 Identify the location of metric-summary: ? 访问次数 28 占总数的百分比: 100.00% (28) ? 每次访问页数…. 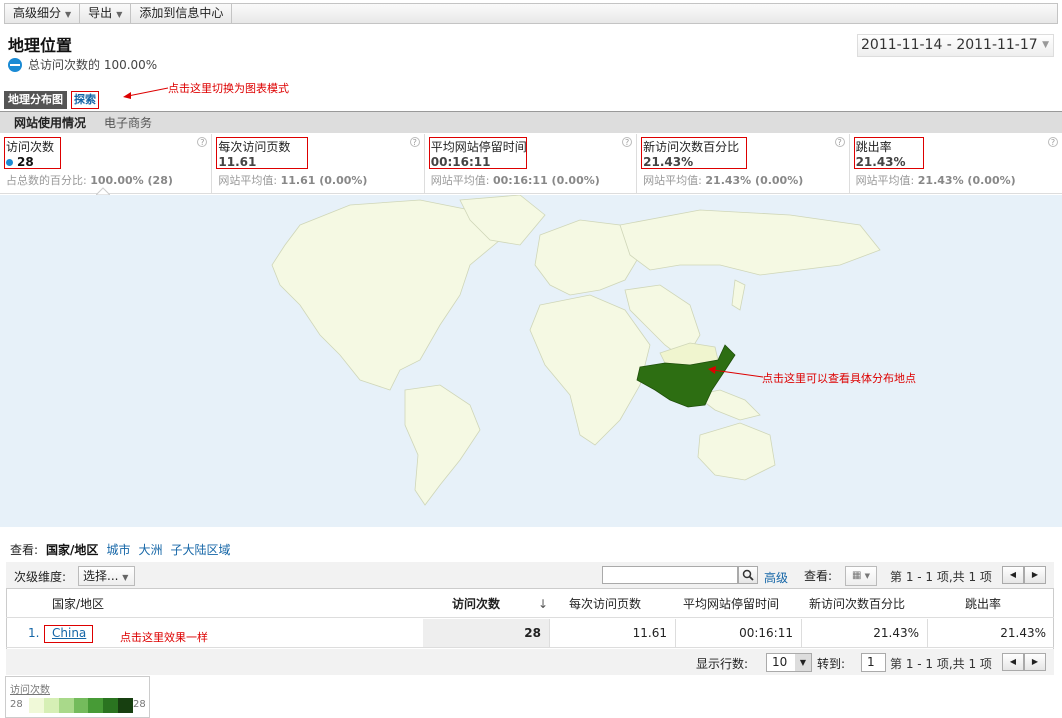
(531, 164).